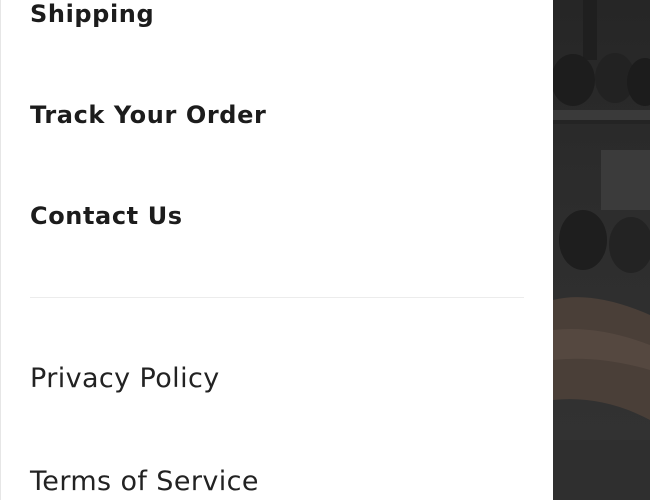 The width and height of the screenshot is (650, 500). What do you see at coordinates (144, 481) in the screenshot?
I see `menu-link-terms-of-service: Terms of Service` at bounding box center [144, 481].